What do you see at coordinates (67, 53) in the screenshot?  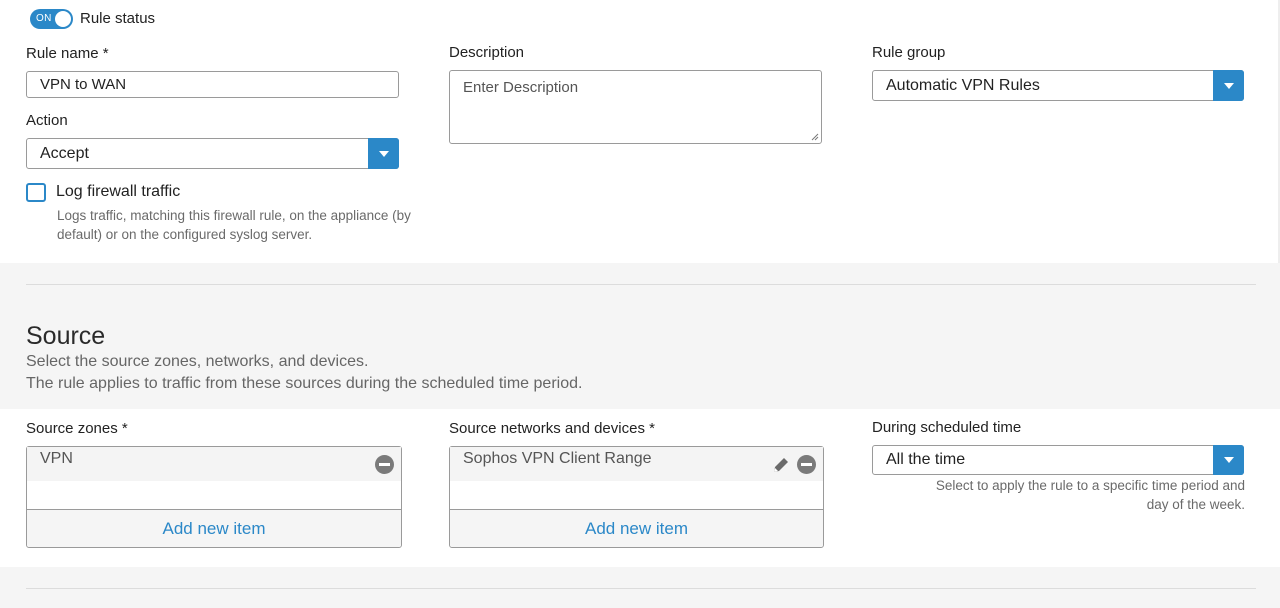 I see `rule-name-label: Rule name *` at bounding box center [67, 53].